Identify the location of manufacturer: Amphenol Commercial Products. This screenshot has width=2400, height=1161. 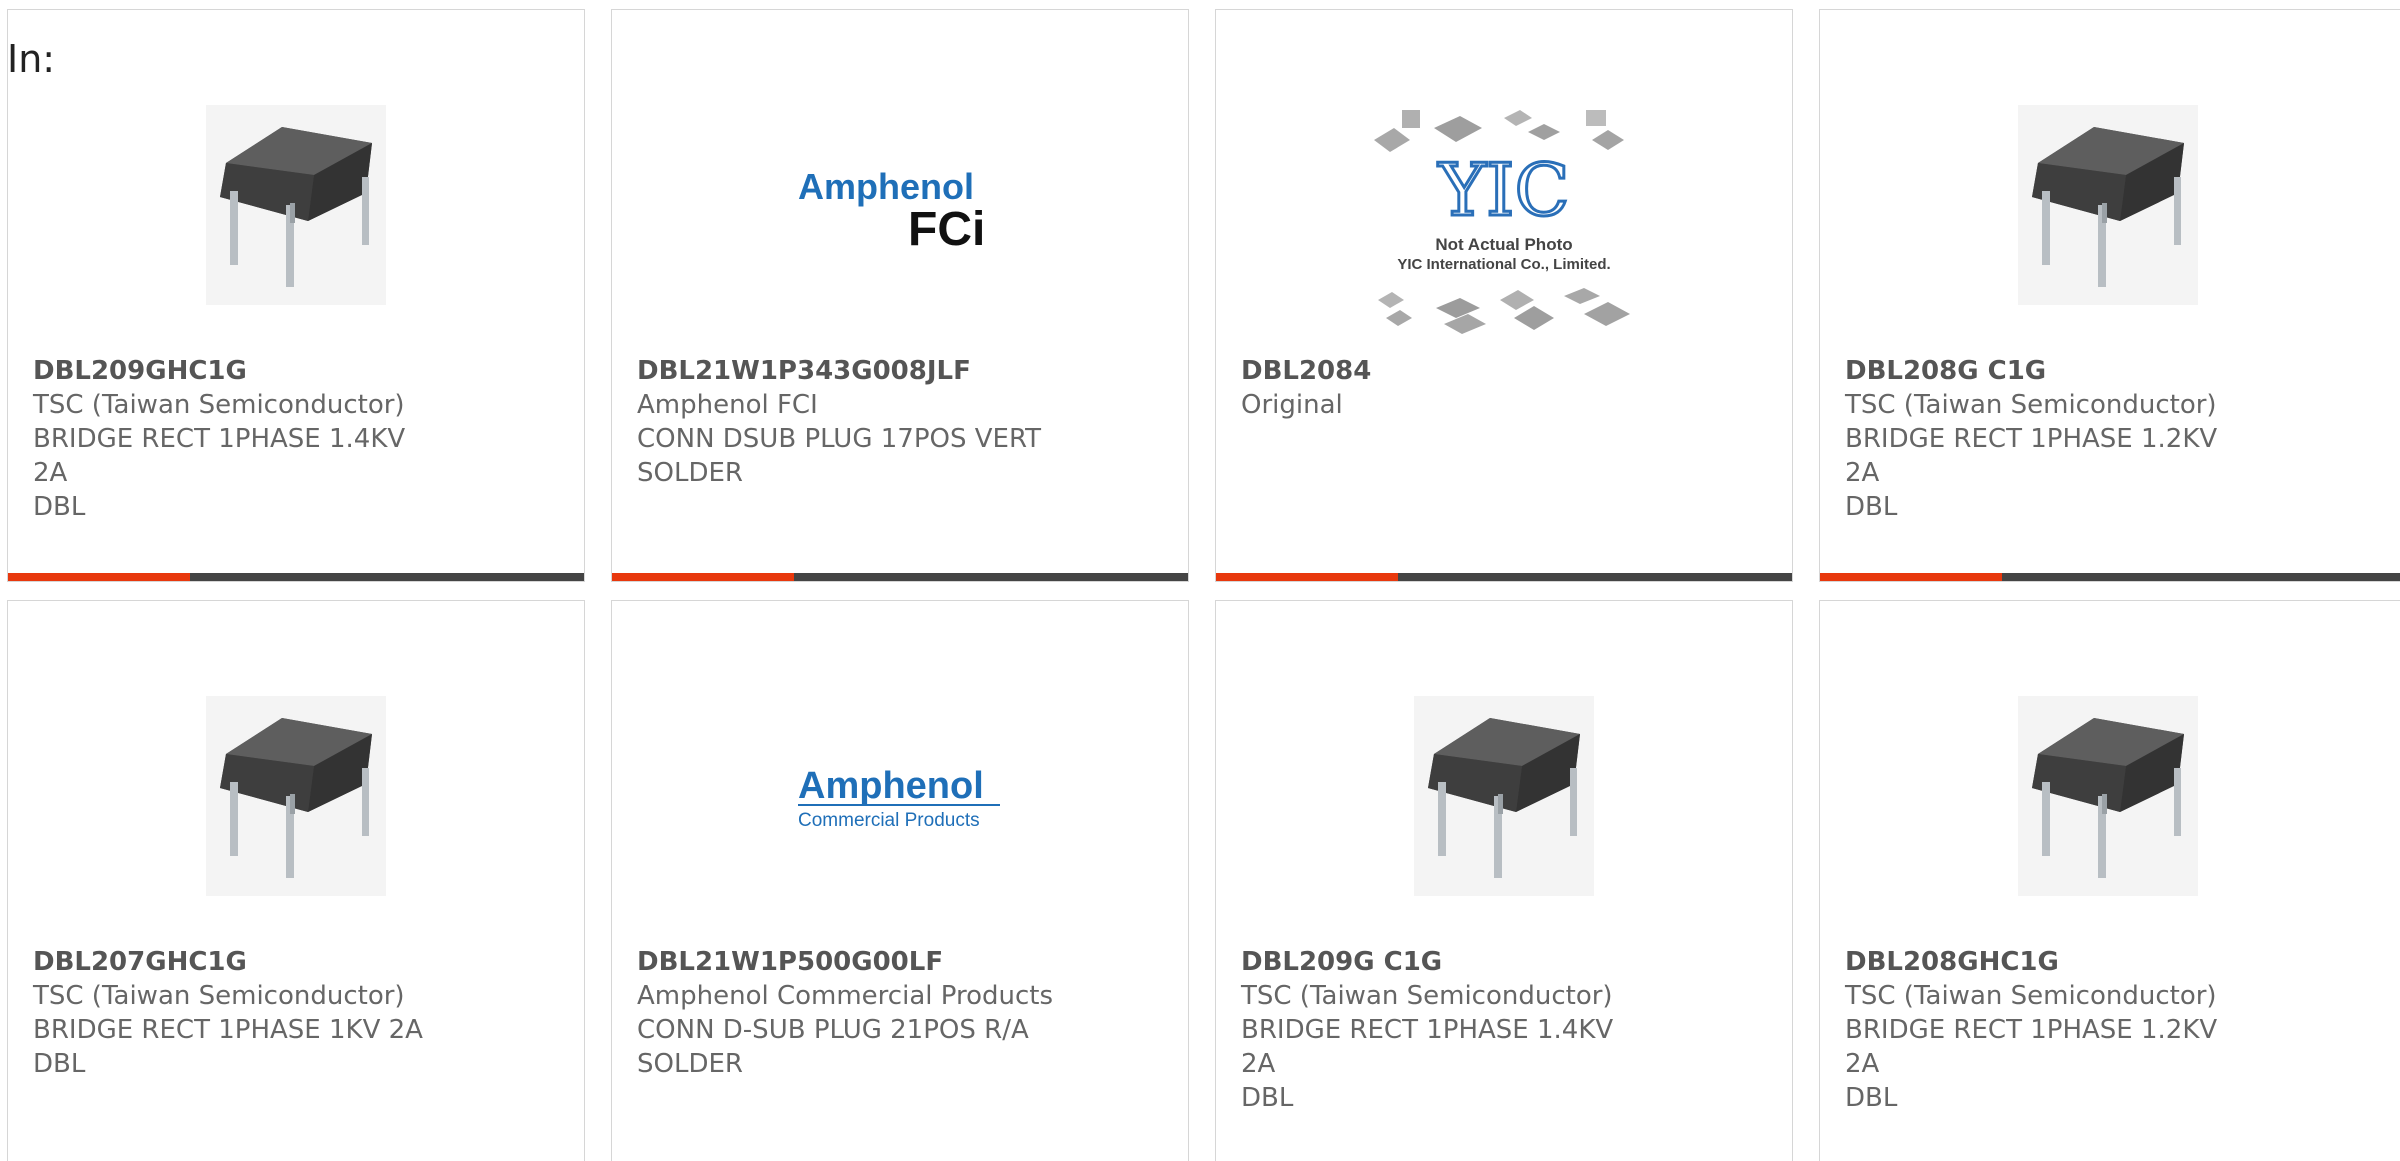
(845, 996).